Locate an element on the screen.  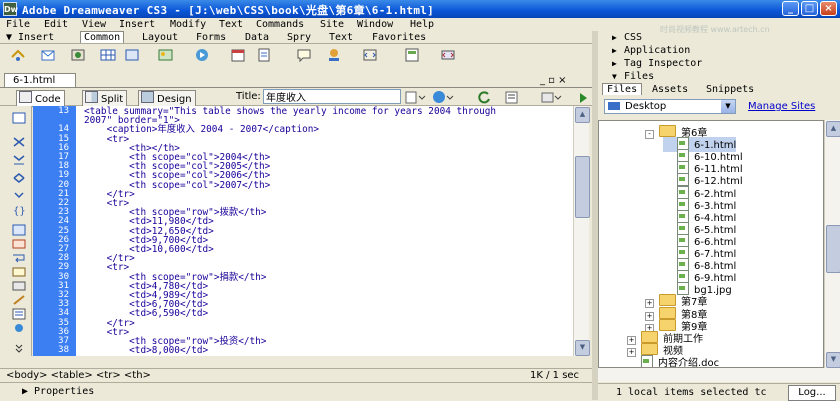
move-css-icon is located at coordinates (19, 328).